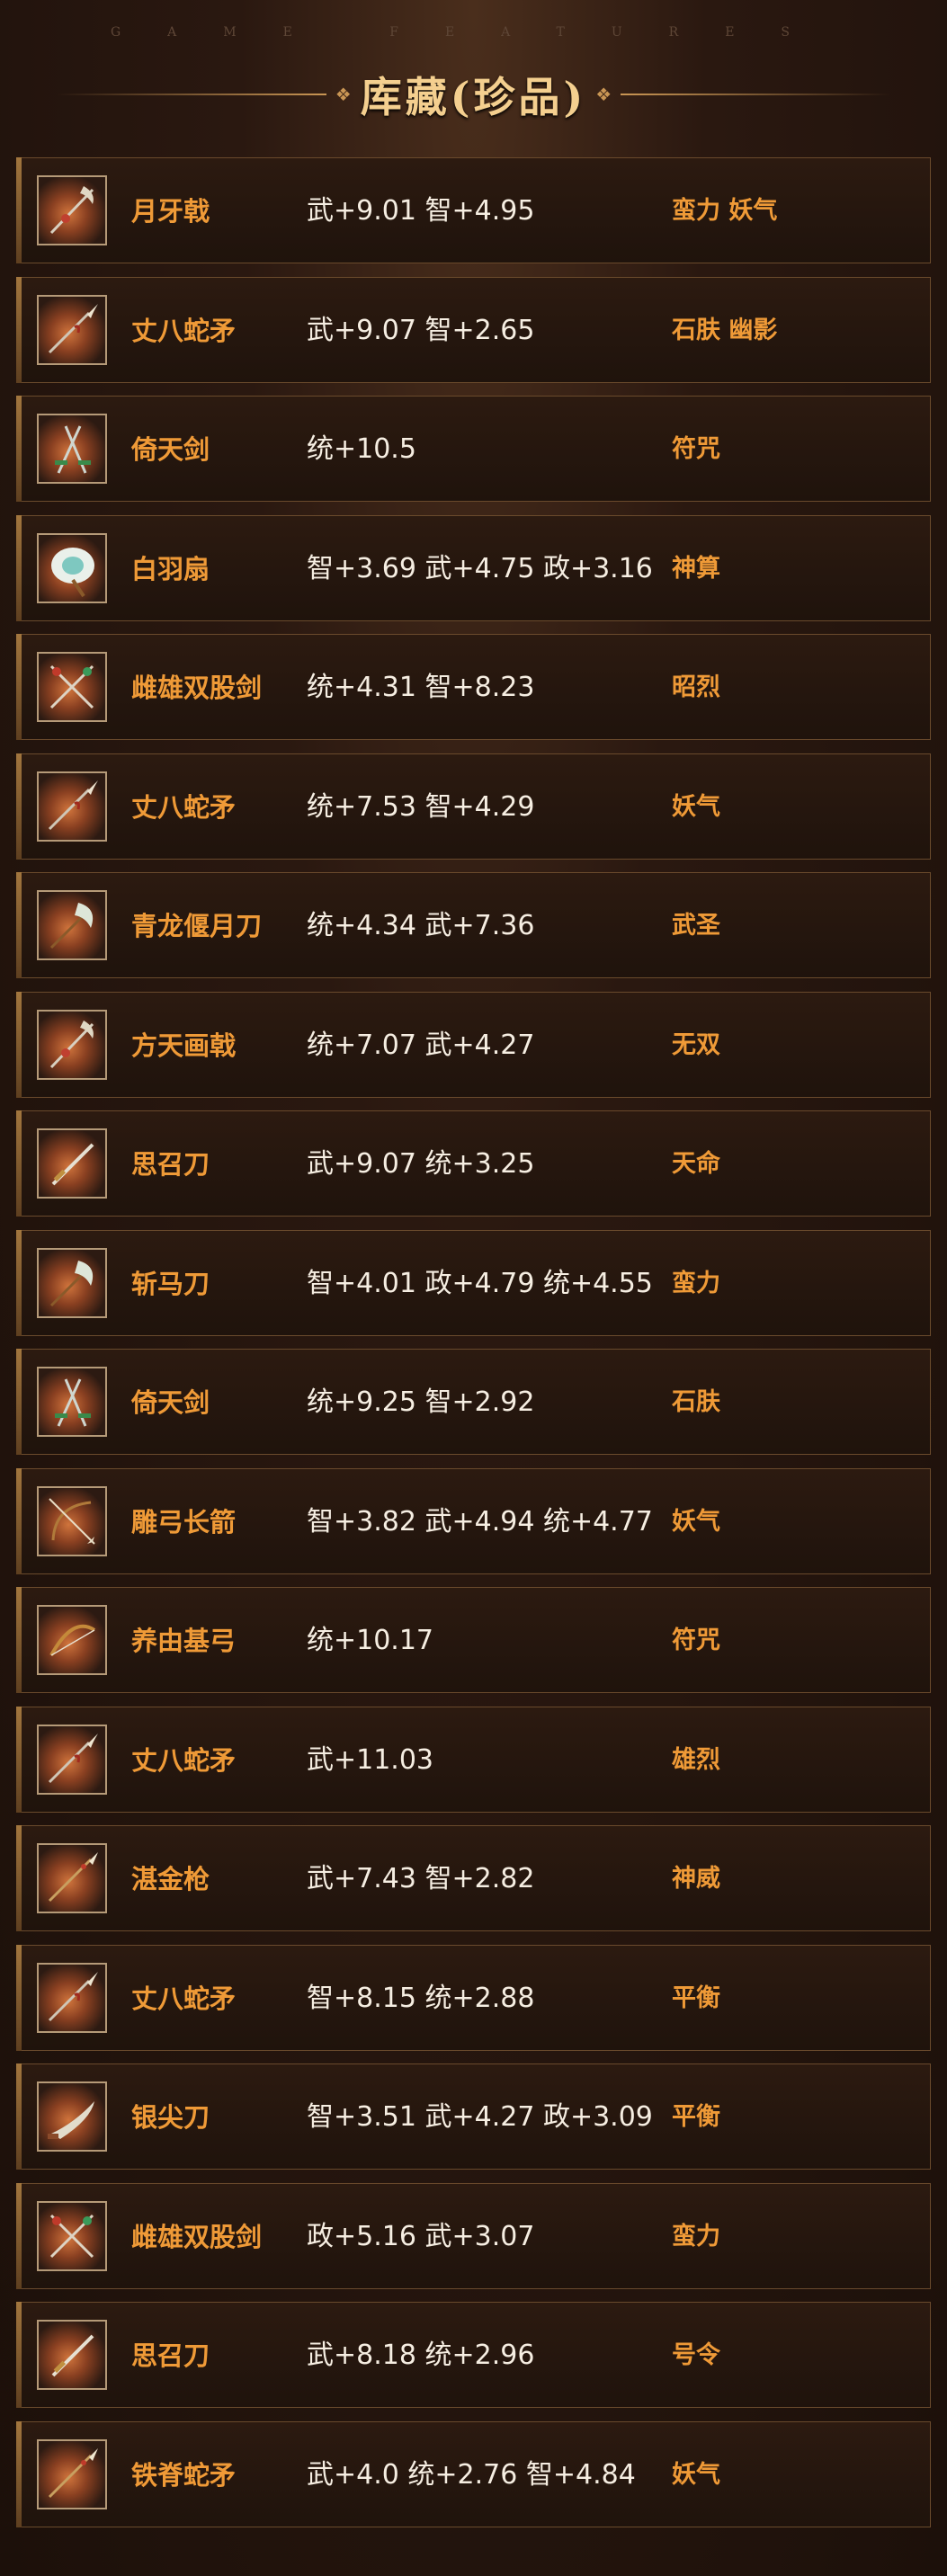 This screenshot has height=2576, width=947. What do you see at coordinates (421, 1045) in the screenshot?
I see `item-stats: 统+7.07 武+4.27` at bounding box center [421, 1045].